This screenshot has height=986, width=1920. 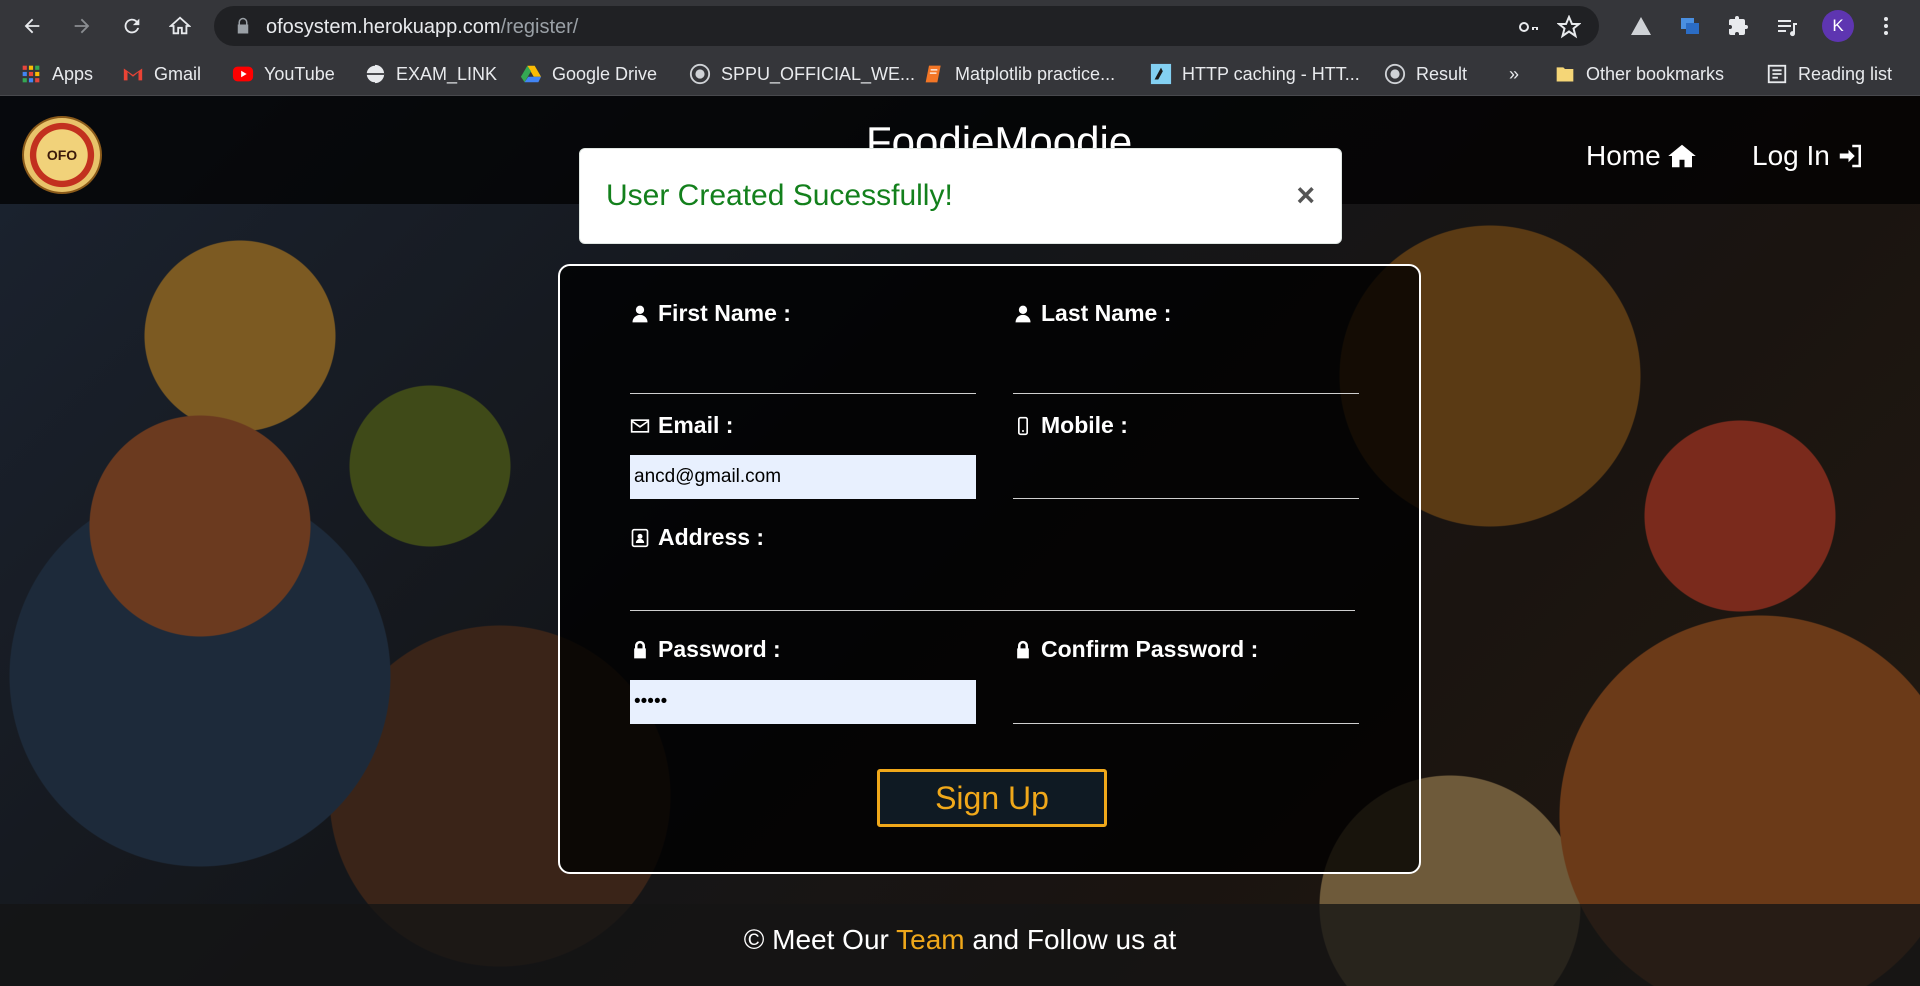 What do you see at coordinates (178, 73) in the screenshot?
I see `bookmark-label: Gmail` at bounding box center [178, 73].